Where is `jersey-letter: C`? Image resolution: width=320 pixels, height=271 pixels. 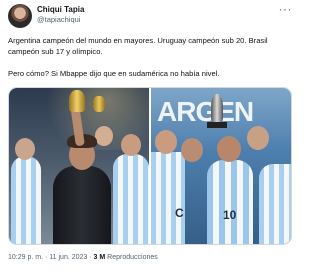
jersey-letter: C is located at coordinates (179, 213).